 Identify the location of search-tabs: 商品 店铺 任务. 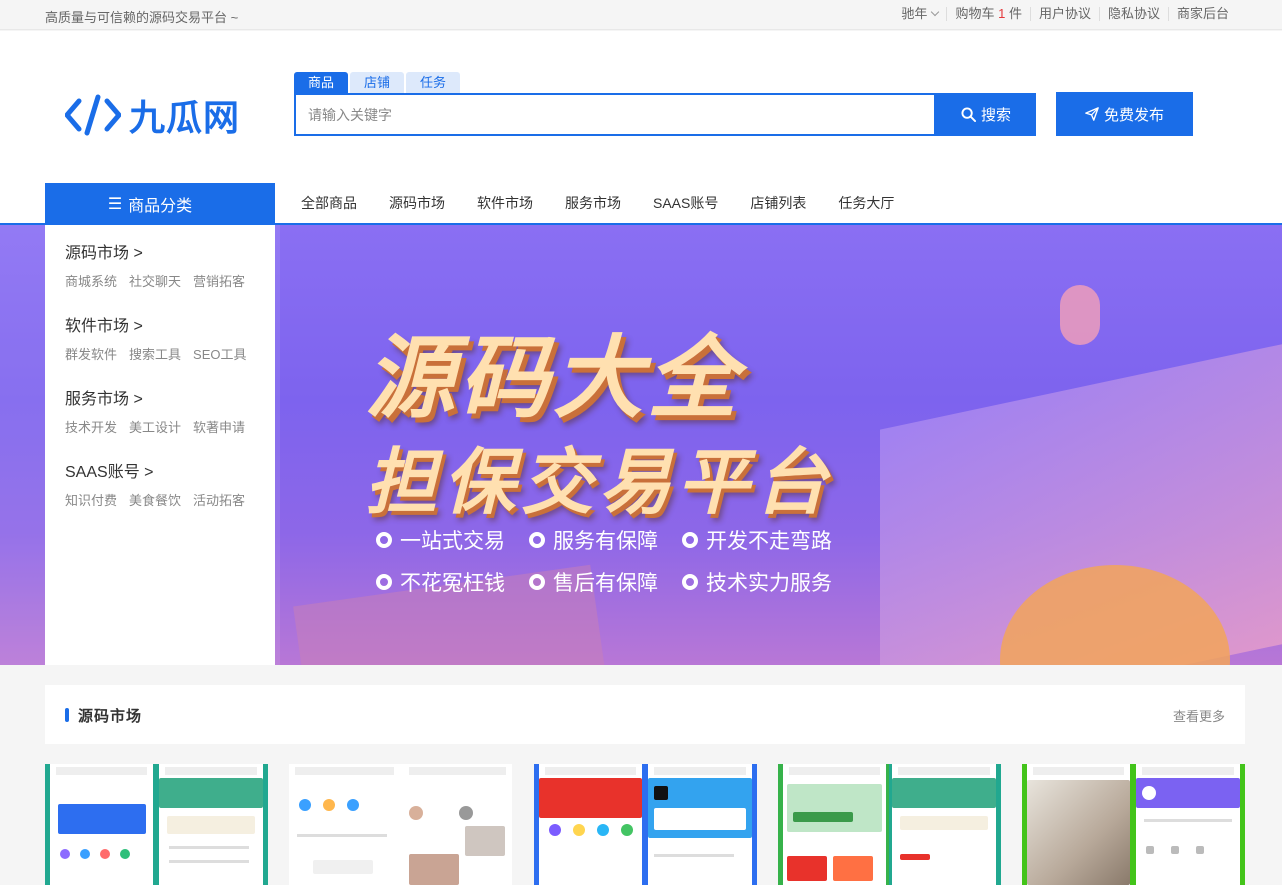
(378, 82).